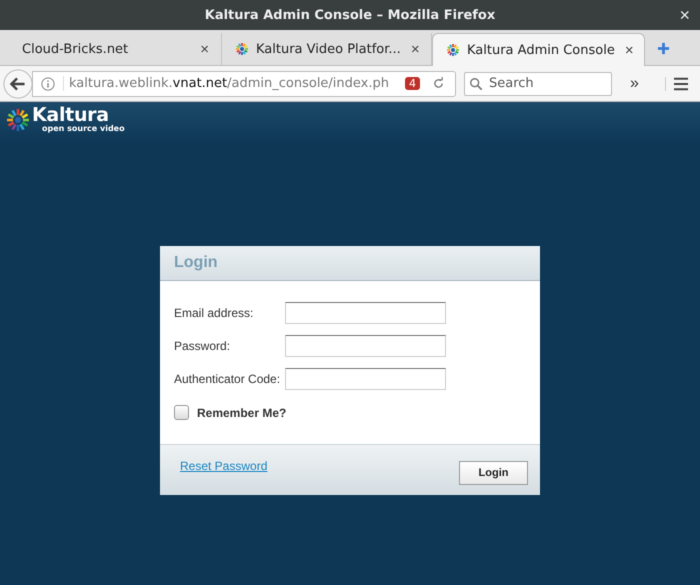 The width and height of the screenshot is (700, 585). Describe the element at coordinates (214, 313) in the screenshot. I see `field-label: Email address:` at that location.